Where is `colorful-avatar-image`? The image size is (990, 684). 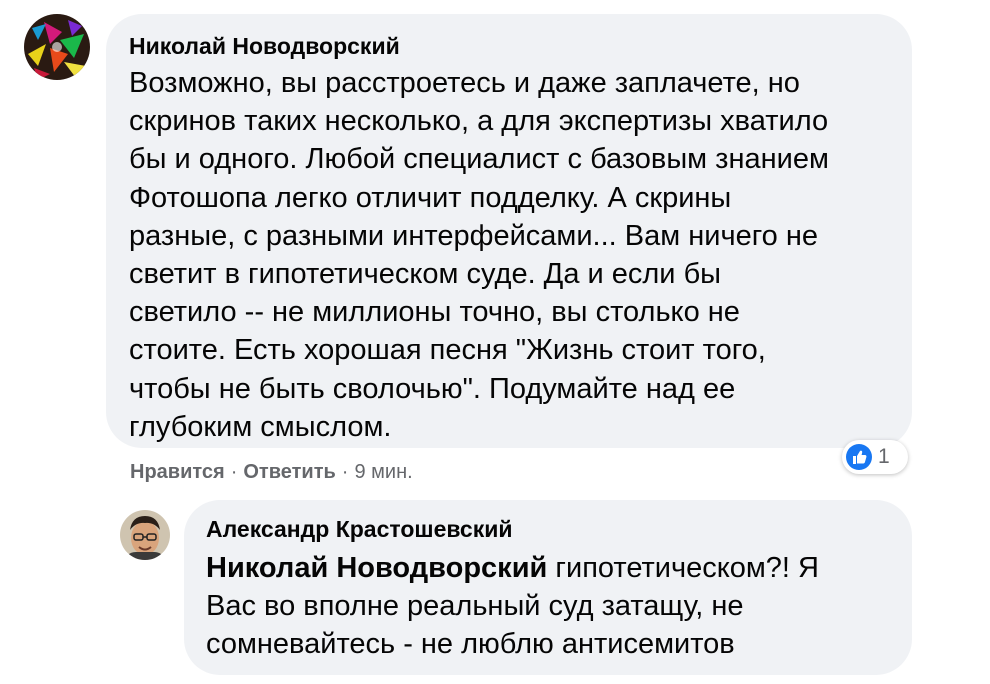 colorful-avatar-image is located at coordinates (57, 47).